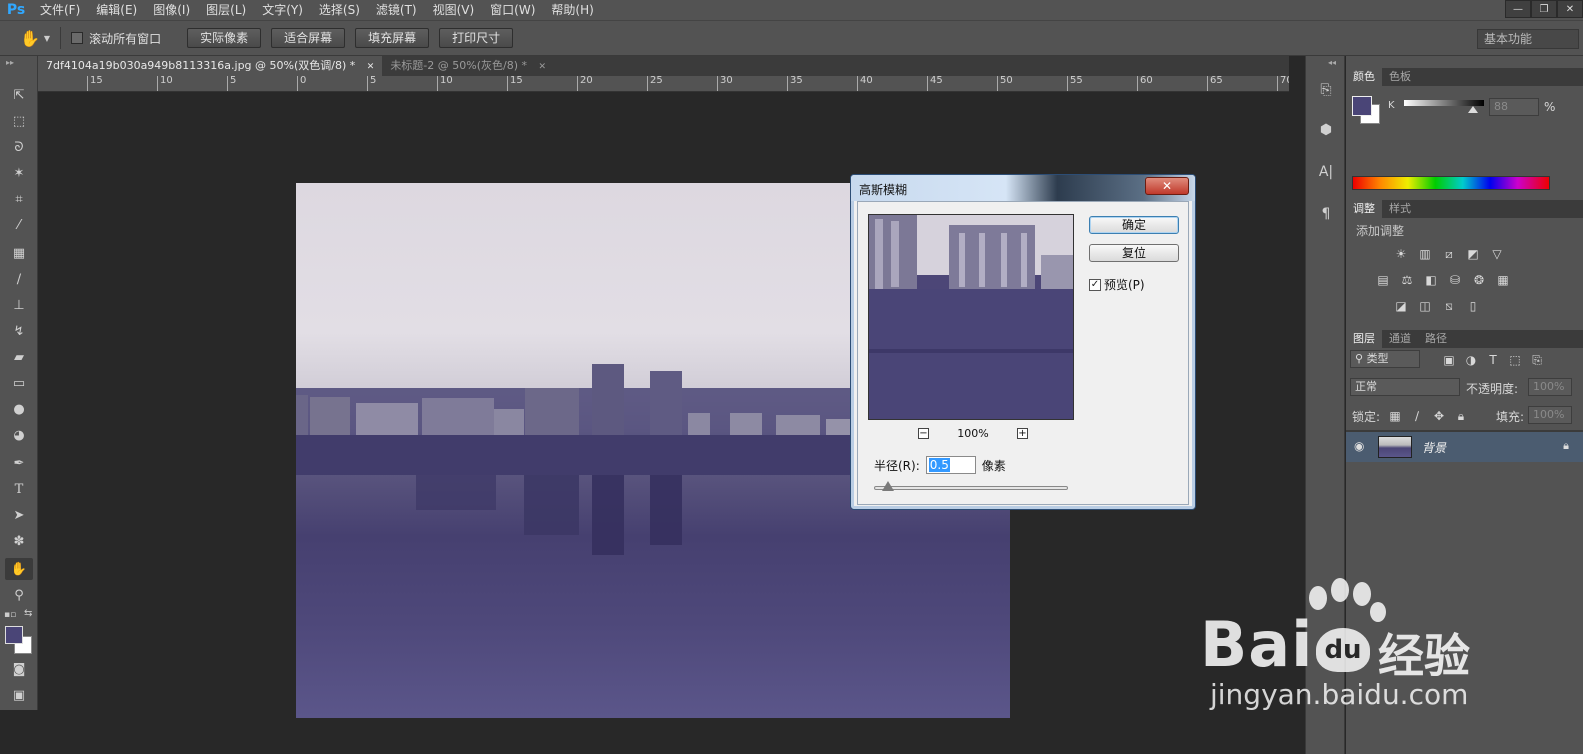 The width and height of the screenshot is (1583, 754). Describe the element at coordinates (1359, 446) in the screenshot. I see `eye-icon: ◉` at that location.